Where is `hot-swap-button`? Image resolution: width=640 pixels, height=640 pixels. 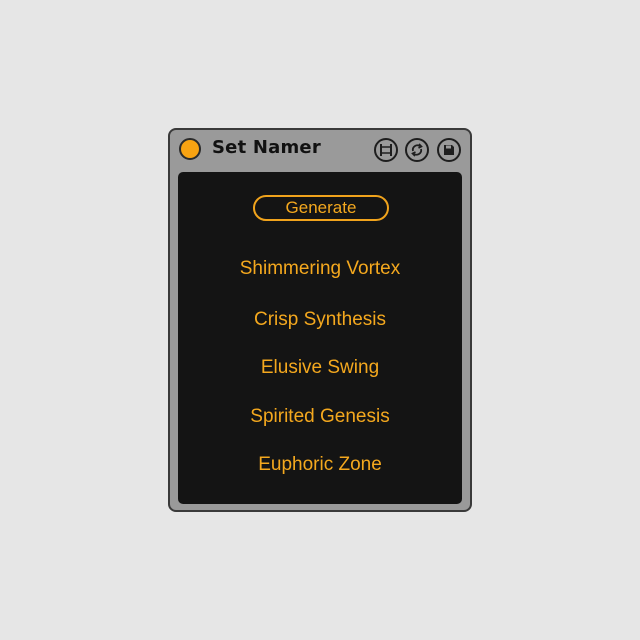 hot-swap-button is located at coordinates (417, 150).